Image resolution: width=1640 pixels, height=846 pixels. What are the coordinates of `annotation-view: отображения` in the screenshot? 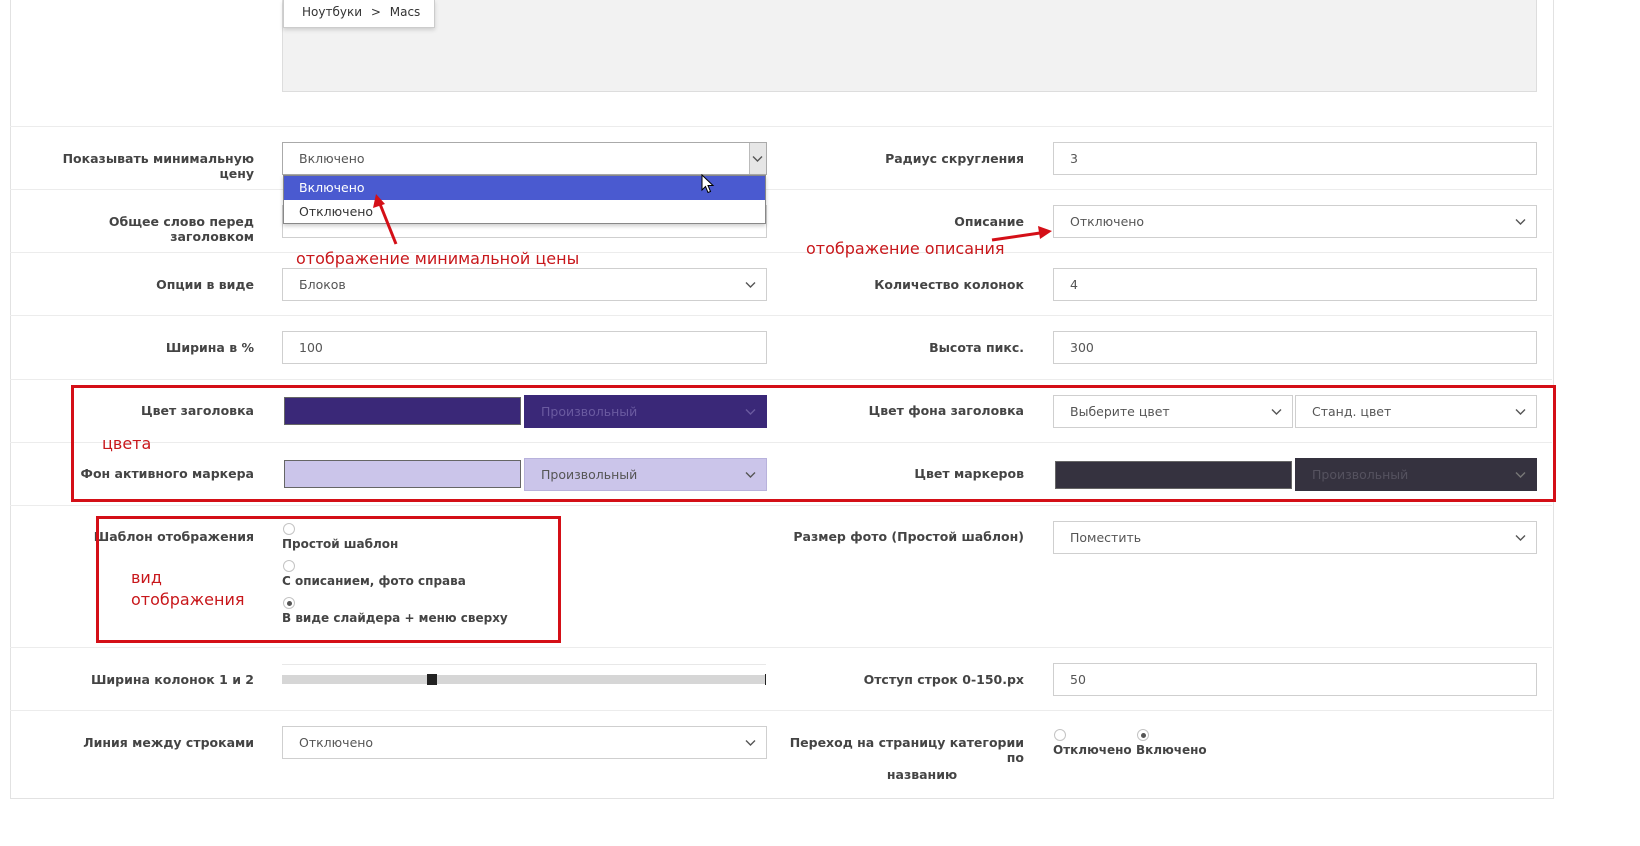 It's located at (188, 599).